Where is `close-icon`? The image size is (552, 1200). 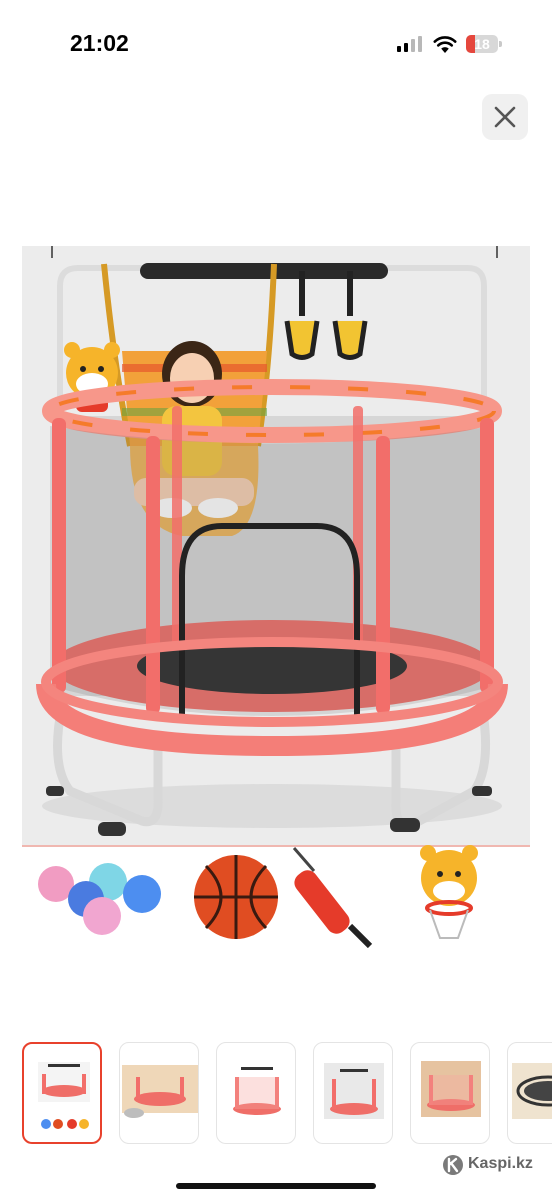 close-icon is located at coordinates (505, 117).